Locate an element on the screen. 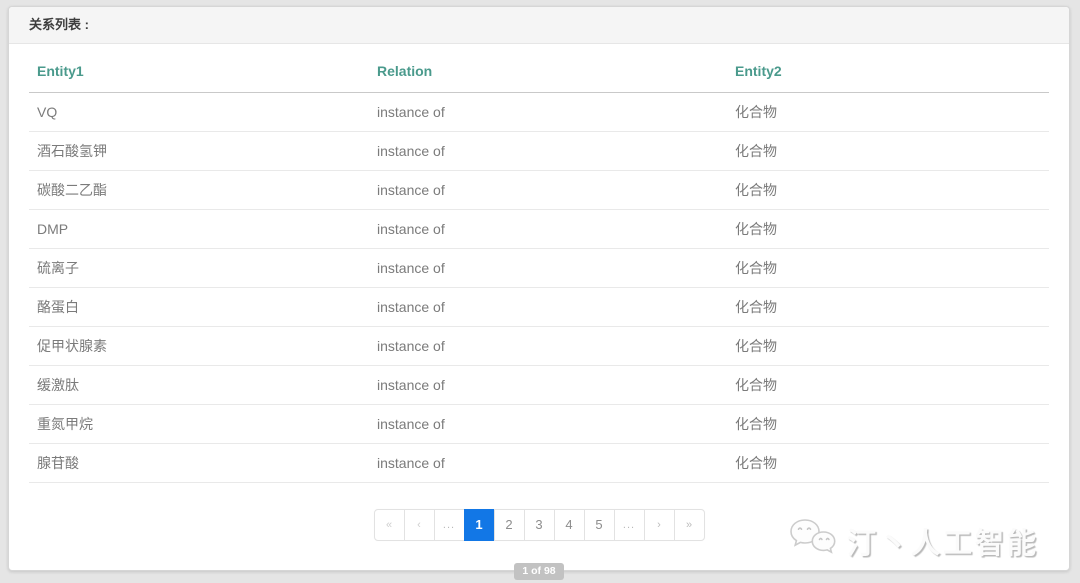  table-row: 促甲状腺素 instance of 化合物 is located at coordinates (539, 346).